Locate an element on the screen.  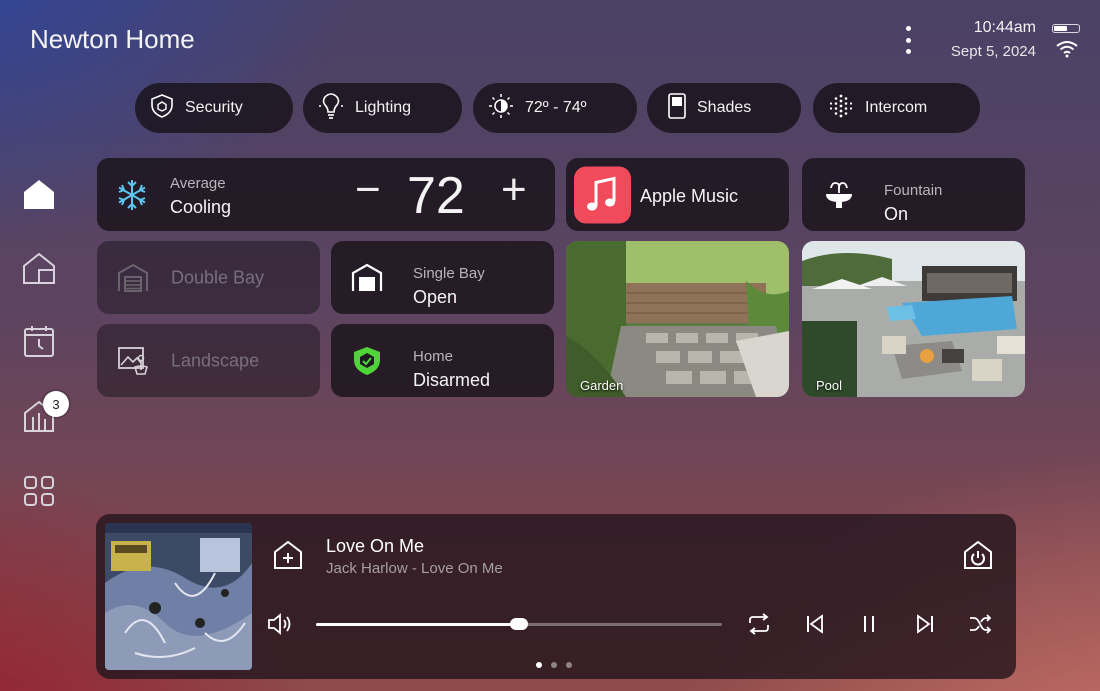
progress-thumb is located at coordinates (519, 624).